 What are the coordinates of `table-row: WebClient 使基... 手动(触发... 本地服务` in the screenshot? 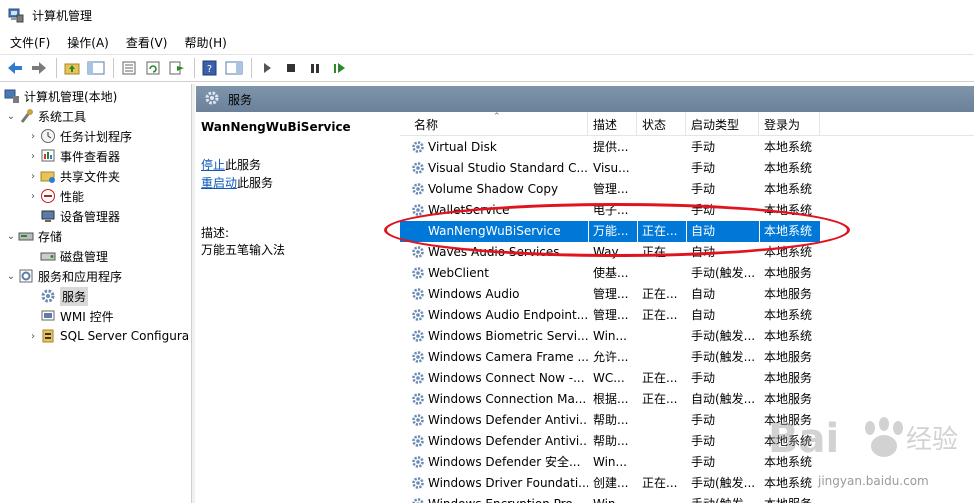 It's located at (610, 273).